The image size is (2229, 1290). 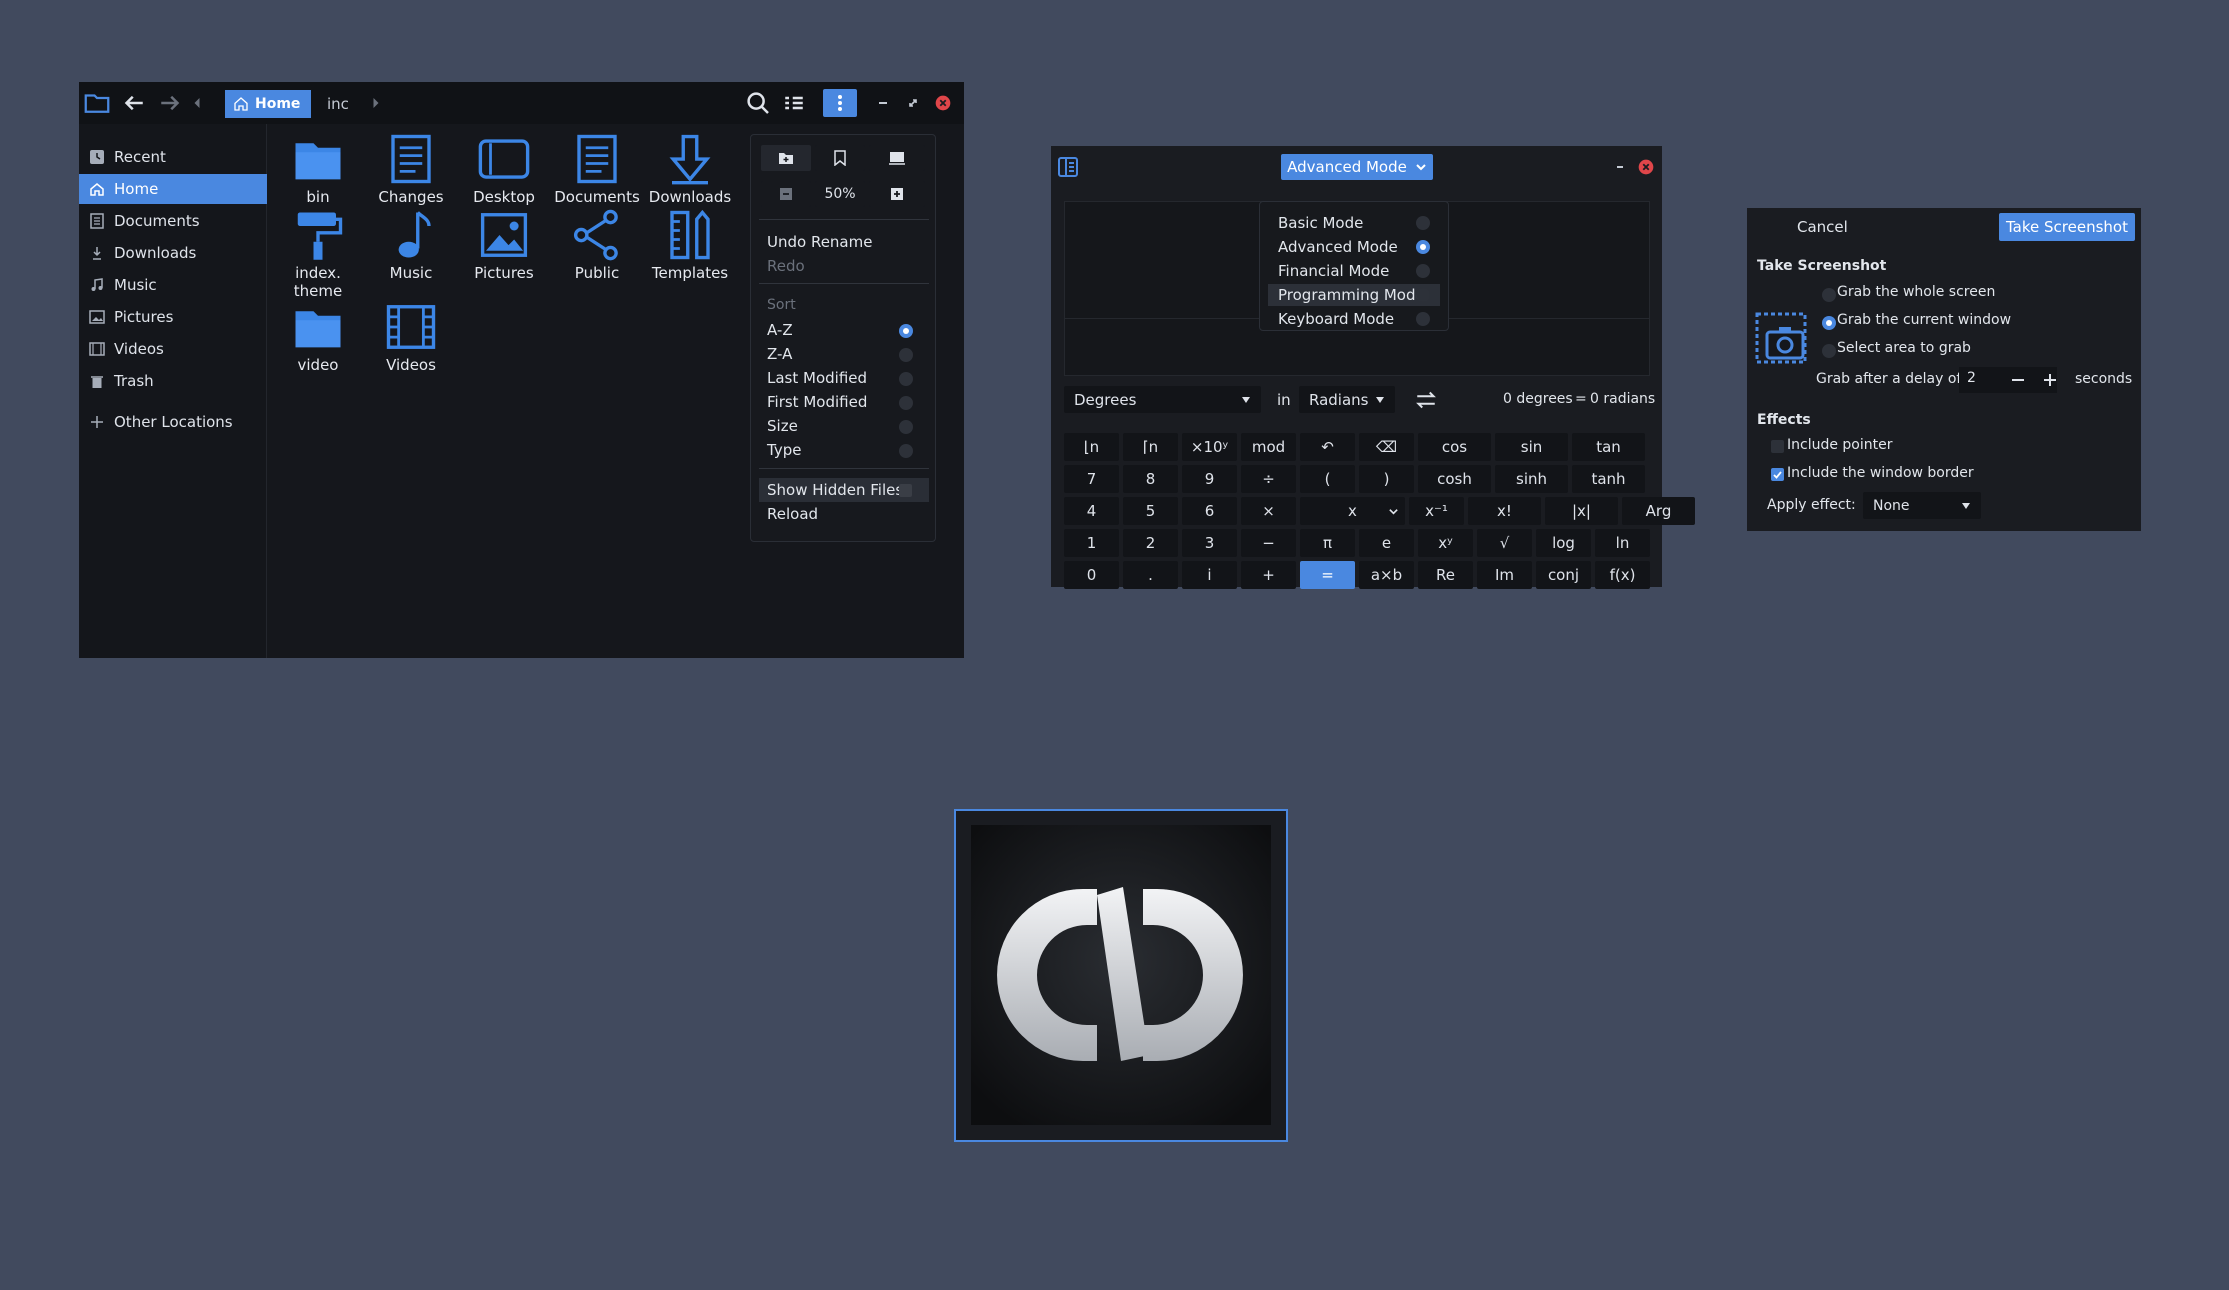 I want to click on sort-z-a-radio, so click(x=906, y=355).